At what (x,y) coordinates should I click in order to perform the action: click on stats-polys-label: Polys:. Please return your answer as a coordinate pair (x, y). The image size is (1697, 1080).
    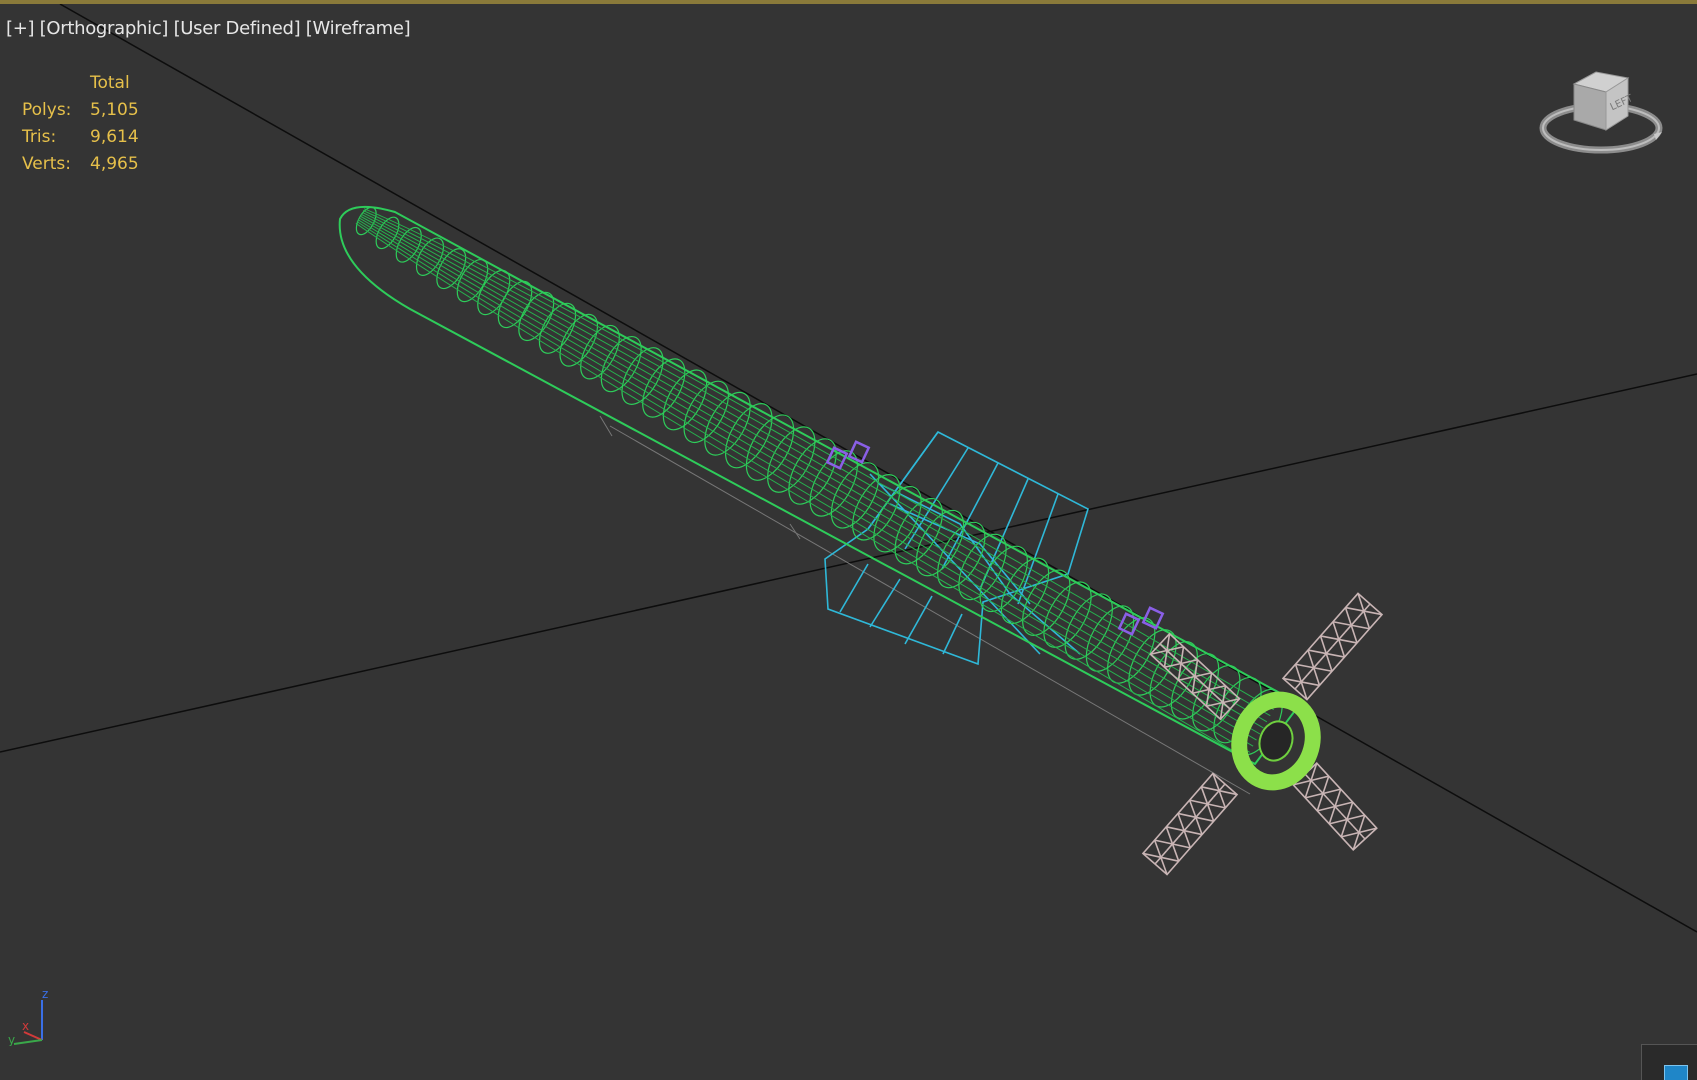
    Looking at the image, I should click on (47, 110).